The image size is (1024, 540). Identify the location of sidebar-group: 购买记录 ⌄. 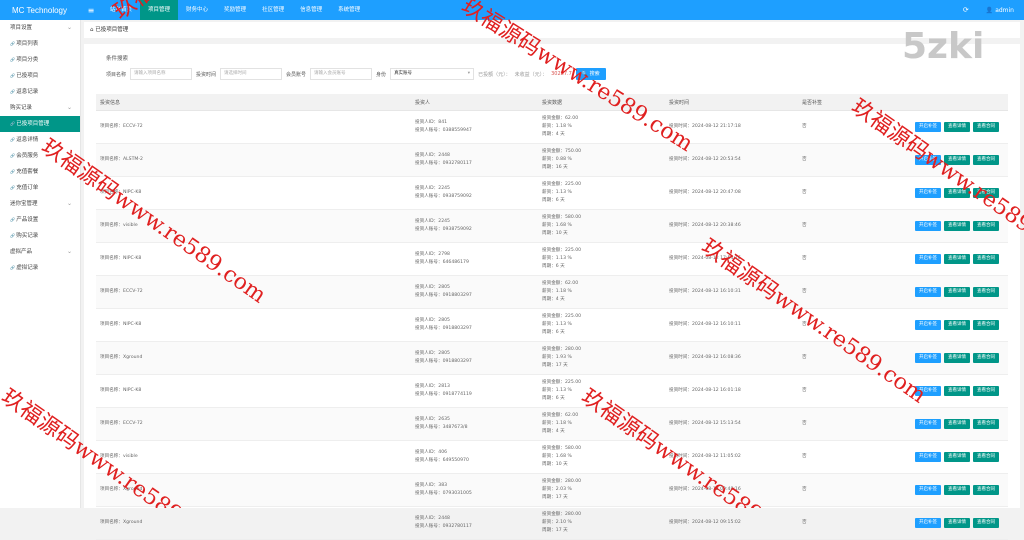
(40, 108).